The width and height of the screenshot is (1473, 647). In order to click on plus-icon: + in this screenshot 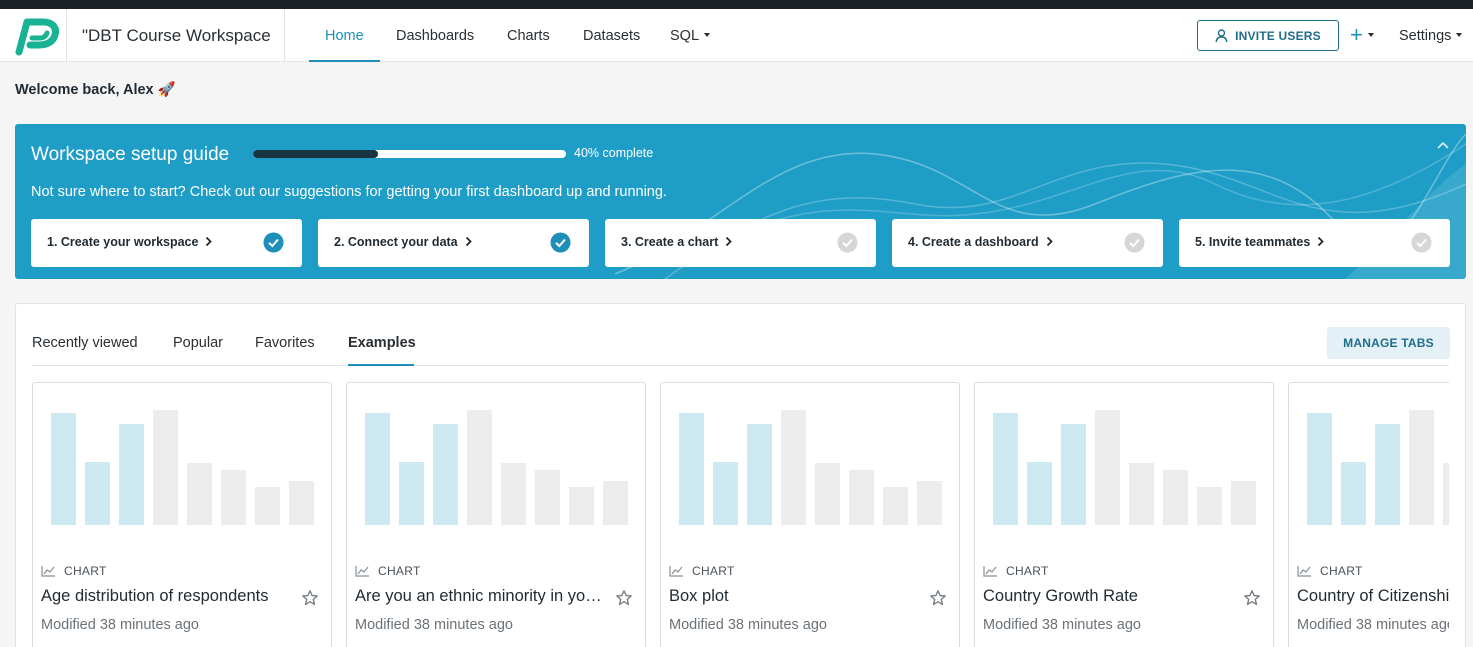, I will do `click(1356, 34)`.